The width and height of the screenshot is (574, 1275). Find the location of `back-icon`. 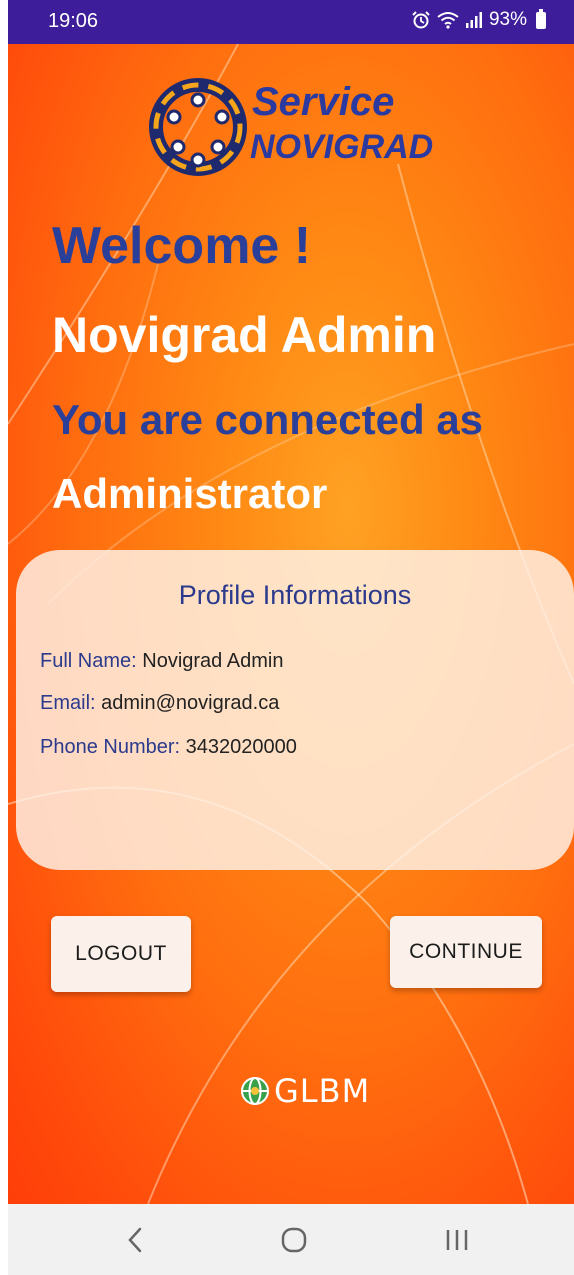

back-icon is located at coordinates (136, 1240).